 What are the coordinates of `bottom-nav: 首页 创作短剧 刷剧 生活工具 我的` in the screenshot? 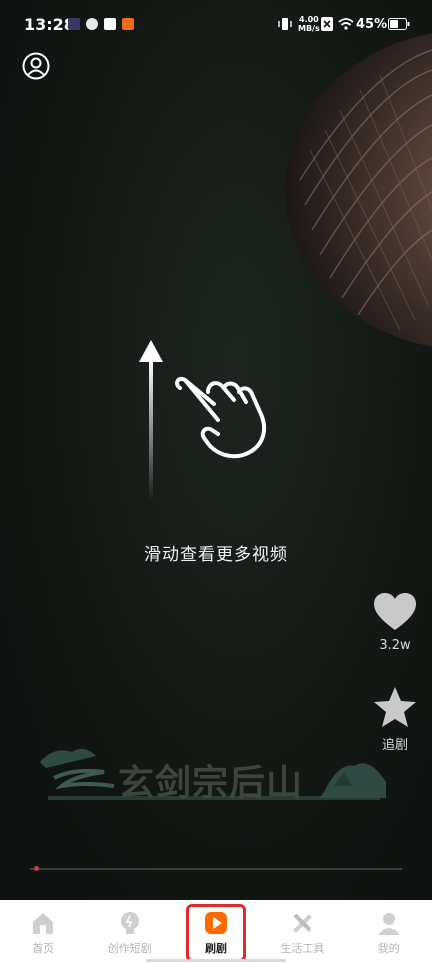 It's located at (216, 932).